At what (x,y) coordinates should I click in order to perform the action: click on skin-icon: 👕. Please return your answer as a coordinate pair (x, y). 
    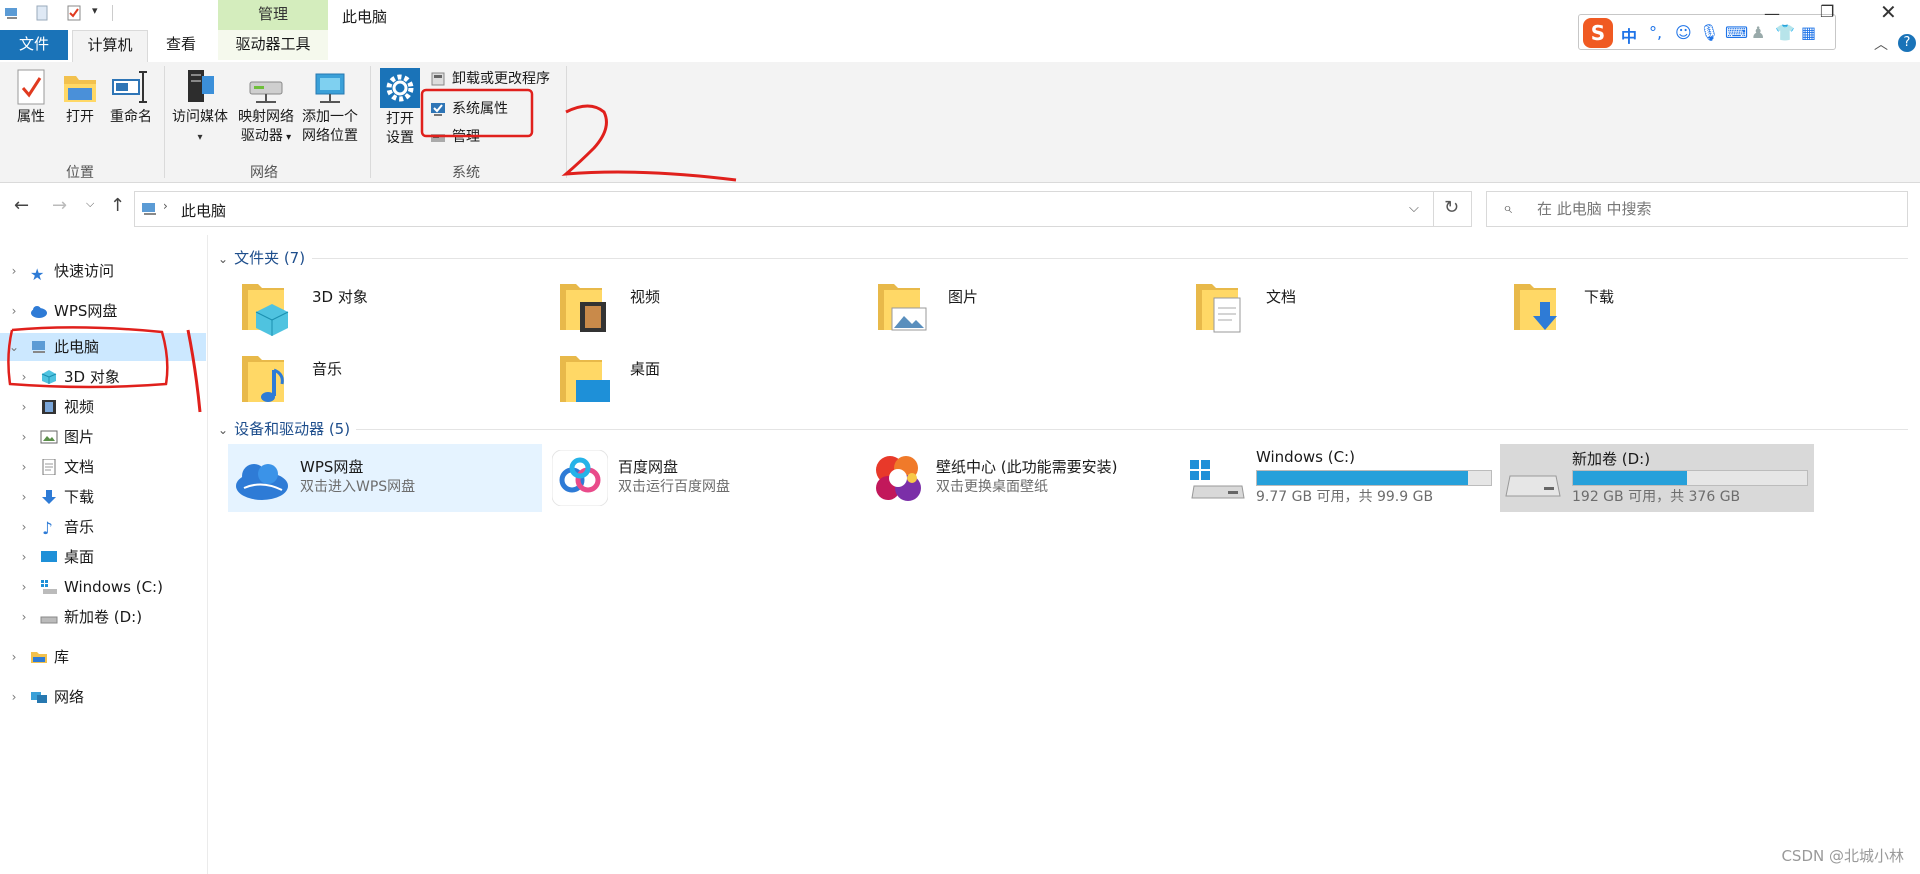
    Looking at the image, I should click on (1785, 32).